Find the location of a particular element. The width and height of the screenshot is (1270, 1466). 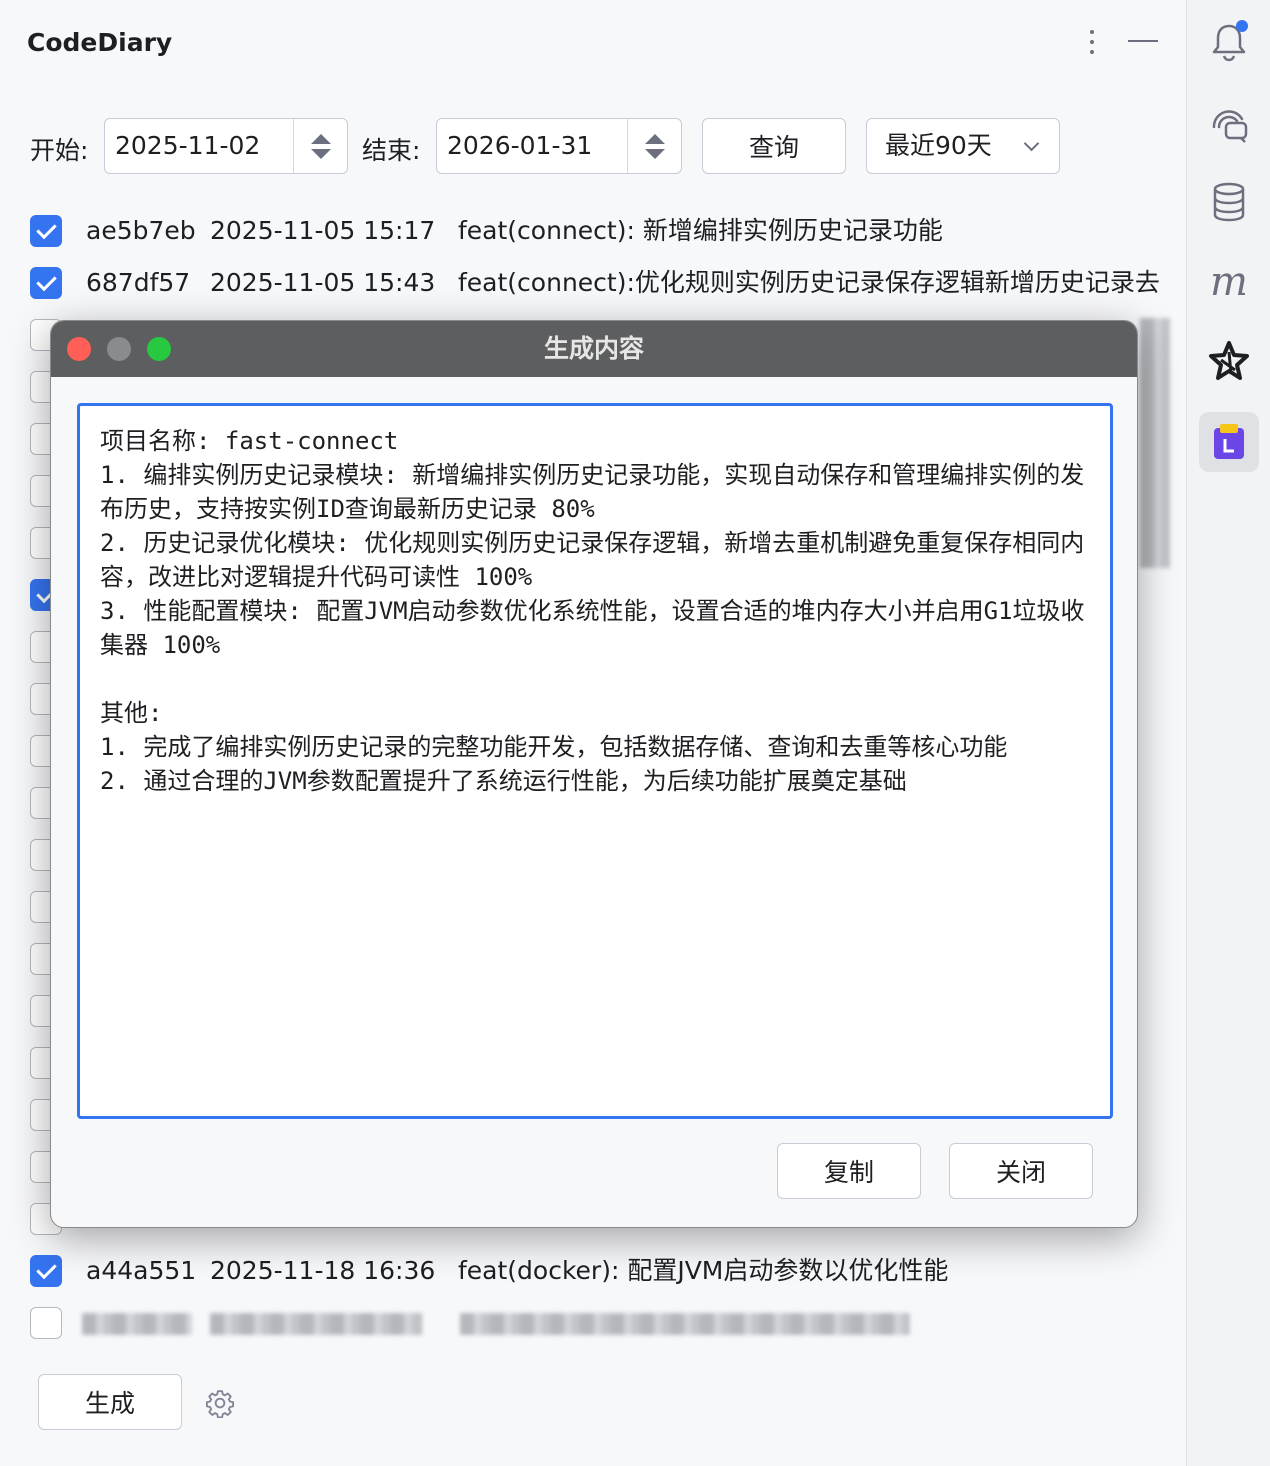

window-zoom-icon is located at coordinates (159, 349).